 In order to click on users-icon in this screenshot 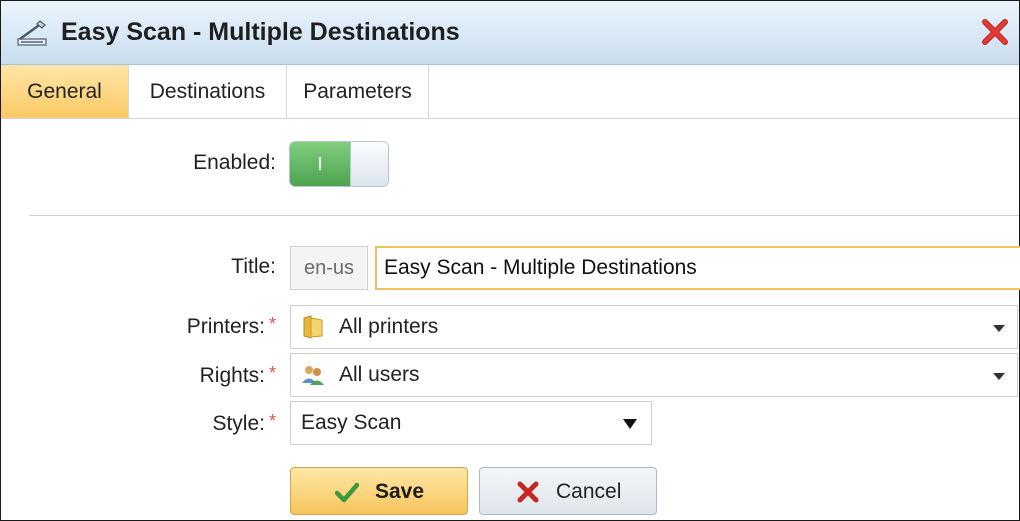, I will do `click(313, 375)`.